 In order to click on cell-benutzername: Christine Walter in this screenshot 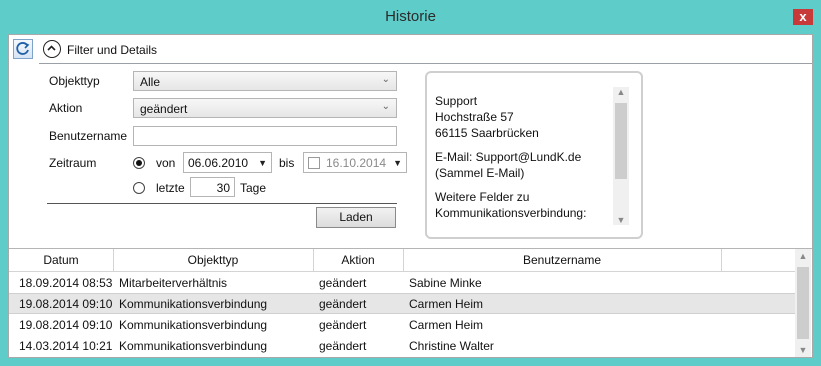, I will do `click(451, 346)`.